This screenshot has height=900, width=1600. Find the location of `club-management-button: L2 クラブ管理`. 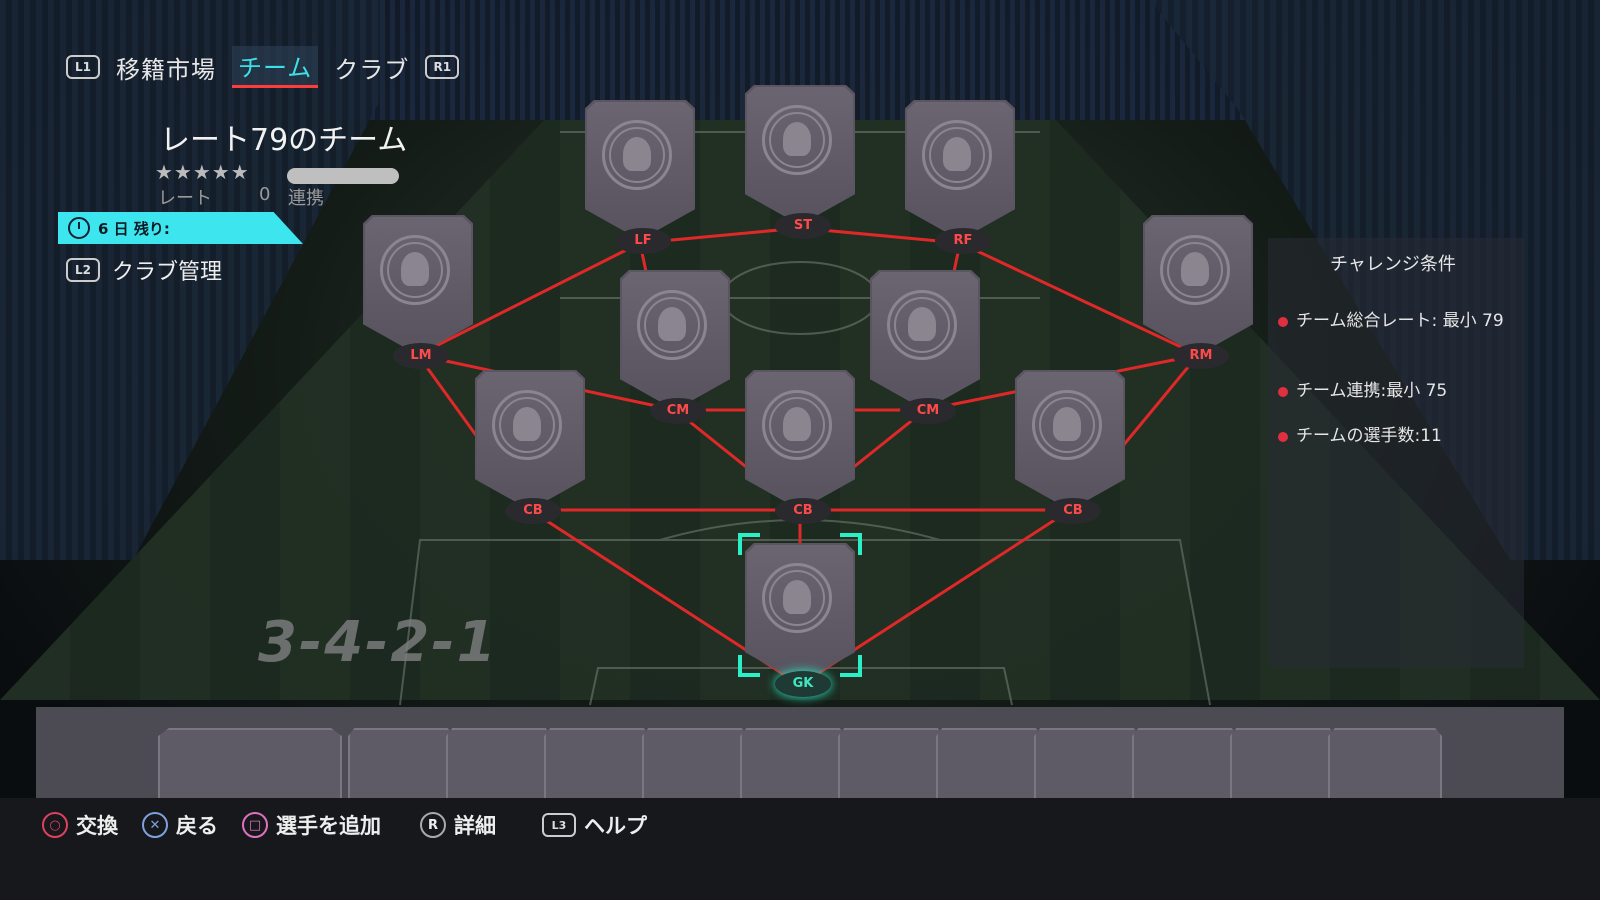

club-management-button: L2 クラブ管理 is located at coordinates (144, 270).